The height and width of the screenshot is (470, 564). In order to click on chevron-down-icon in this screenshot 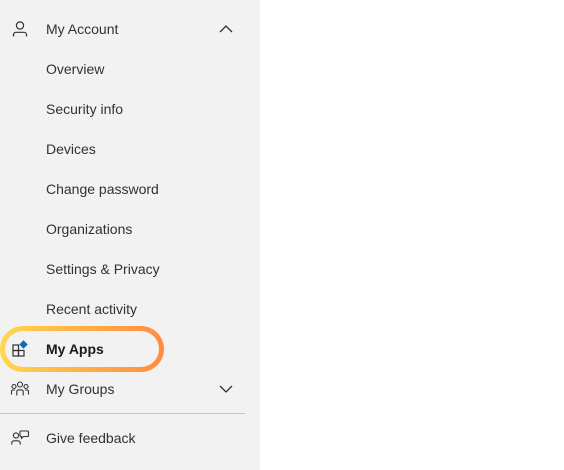, I will do `click(226, 389)`.